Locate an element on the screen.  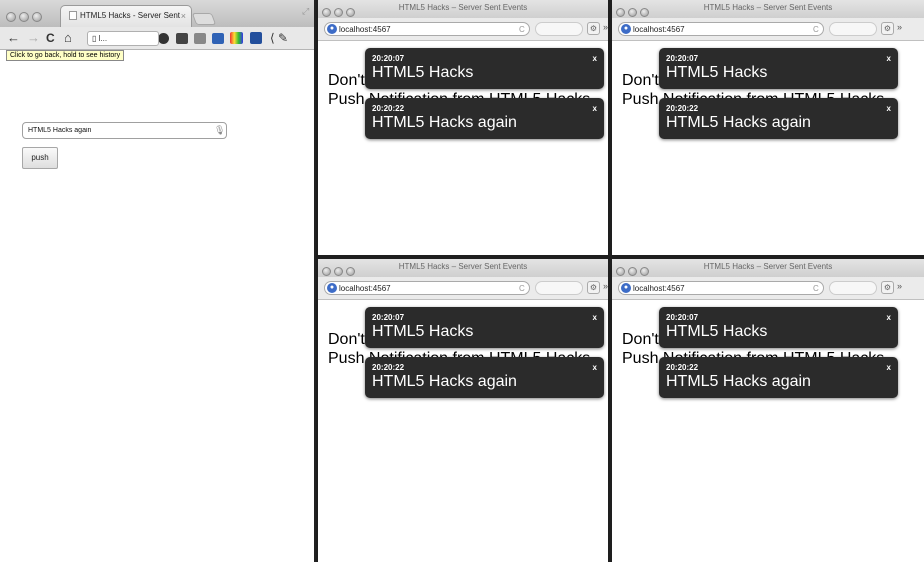
message-input is located at coordinates (124, 130).